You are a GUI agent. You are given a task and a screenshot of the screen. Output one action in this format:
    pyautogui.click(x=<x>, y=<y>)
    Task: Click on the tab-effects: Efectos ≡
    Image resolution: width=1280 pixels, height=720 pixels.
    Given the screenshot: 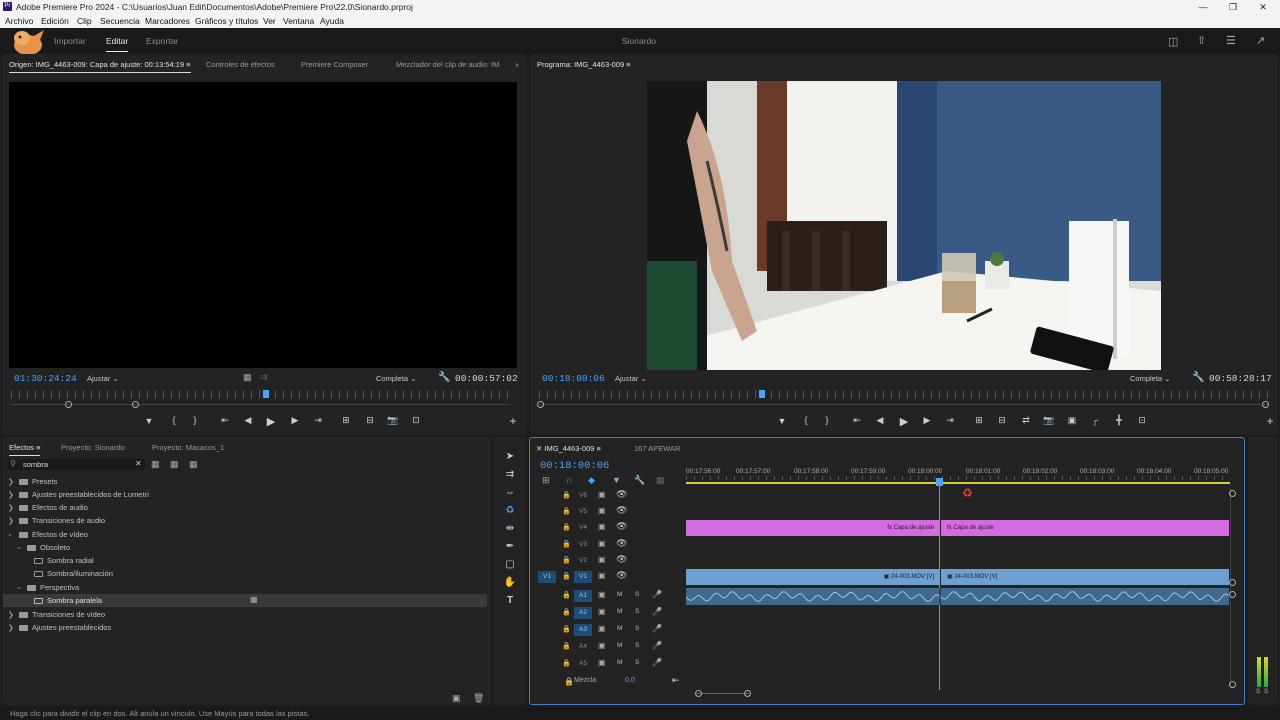 What is the action you would take?
    pyautogui.click(x=25, y=449)
    